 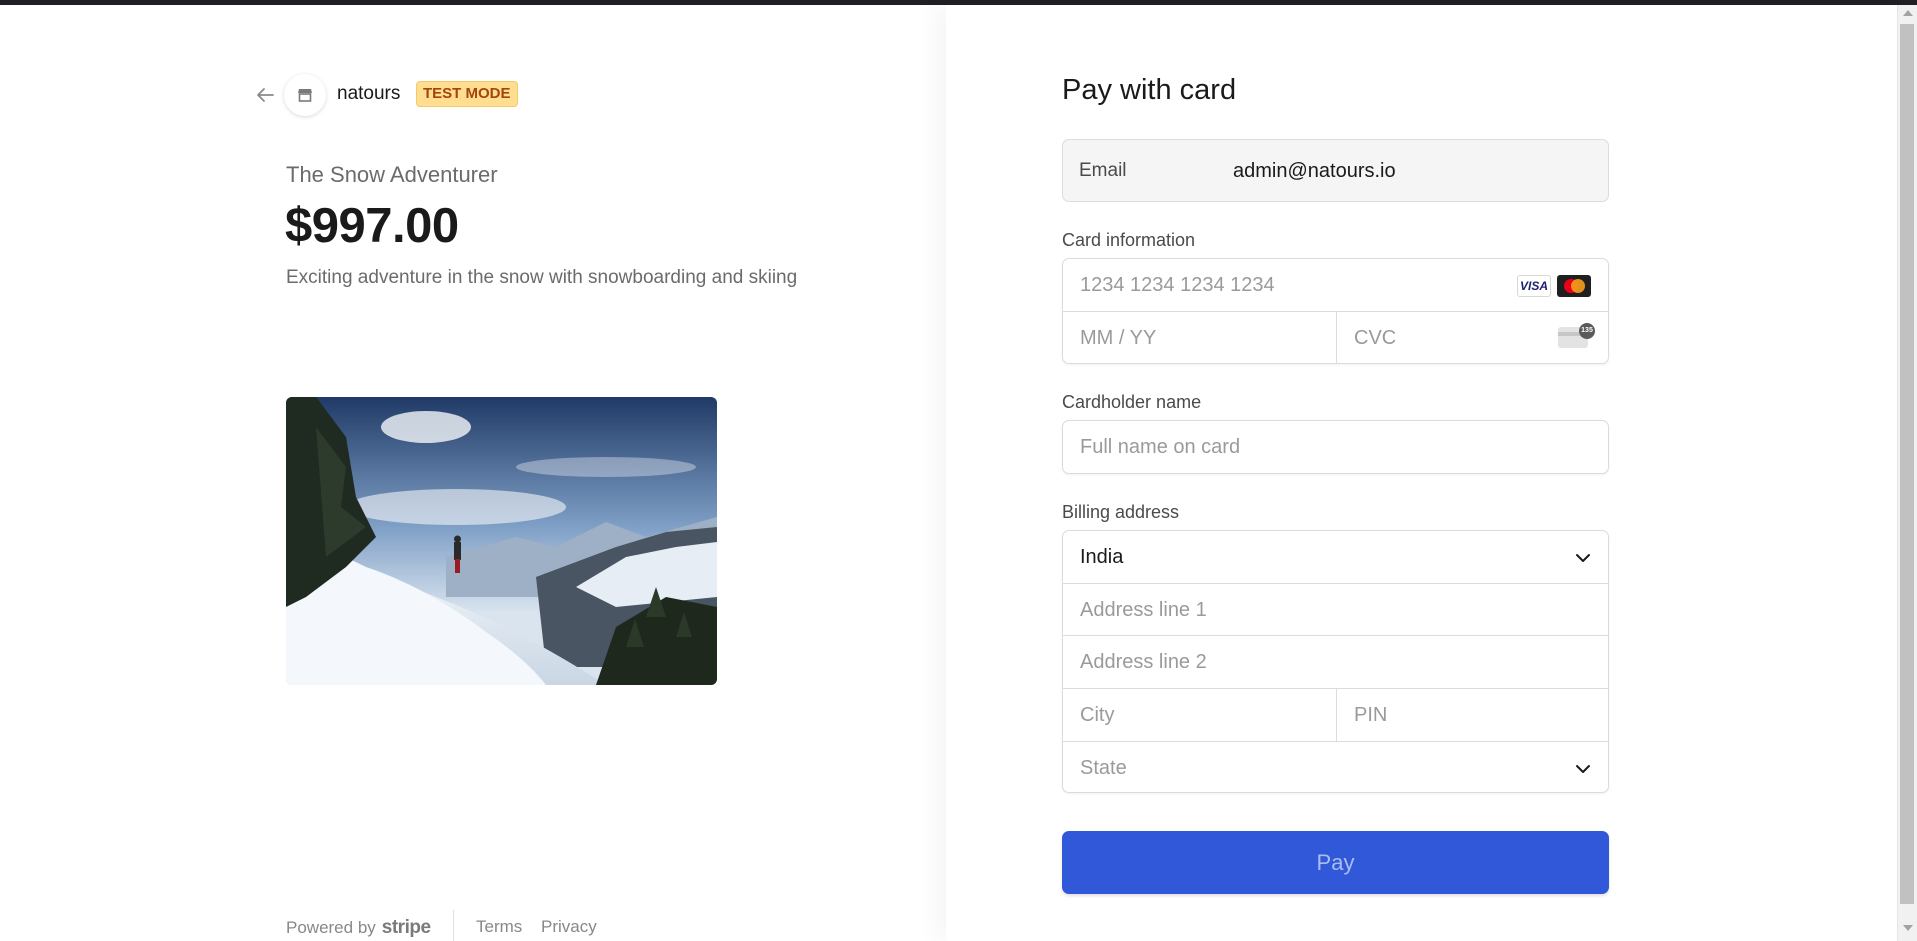 I want to click on email-field: Email admin@natours.io, so click(x=1335, y=170).